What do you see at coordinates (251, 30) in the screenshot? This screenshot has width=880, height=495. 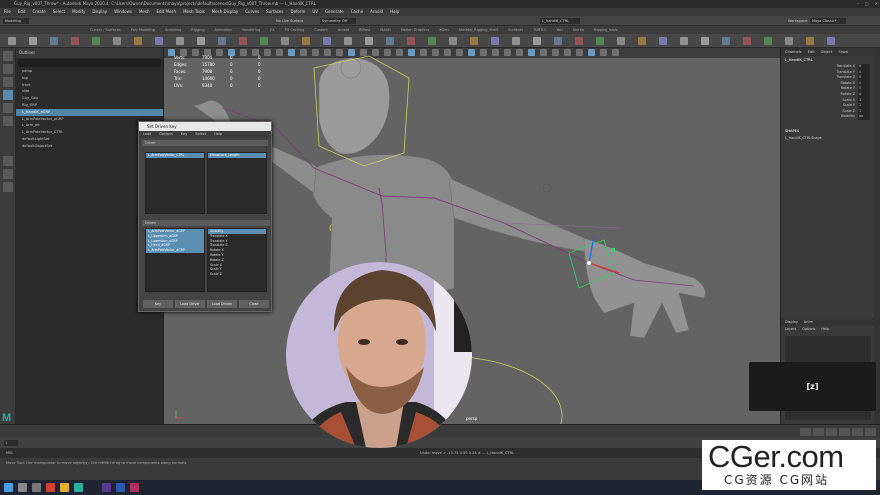 I see `shelf-tab: Rendering` at bounding box center [251, 30].